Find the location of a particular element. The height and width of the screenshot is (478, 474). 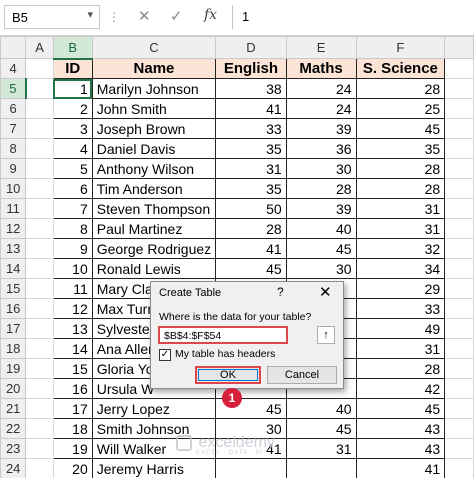

id-cell: 3 is located at coordinates (72, 128).